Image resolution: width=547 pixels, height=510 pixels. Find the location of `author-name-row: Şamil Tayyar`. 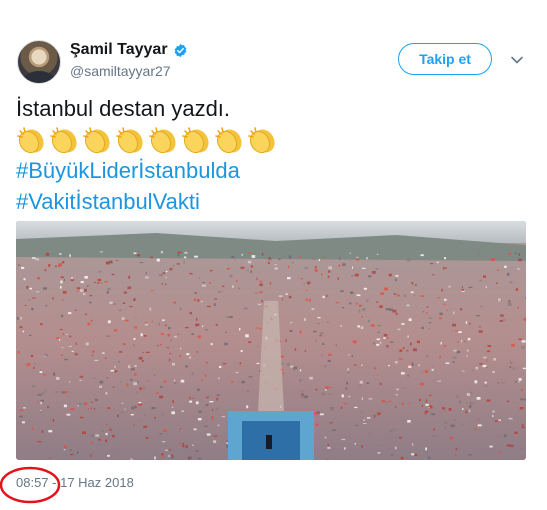

author-name-row: Şamil Tayyar is located at coordinates (129, 50).